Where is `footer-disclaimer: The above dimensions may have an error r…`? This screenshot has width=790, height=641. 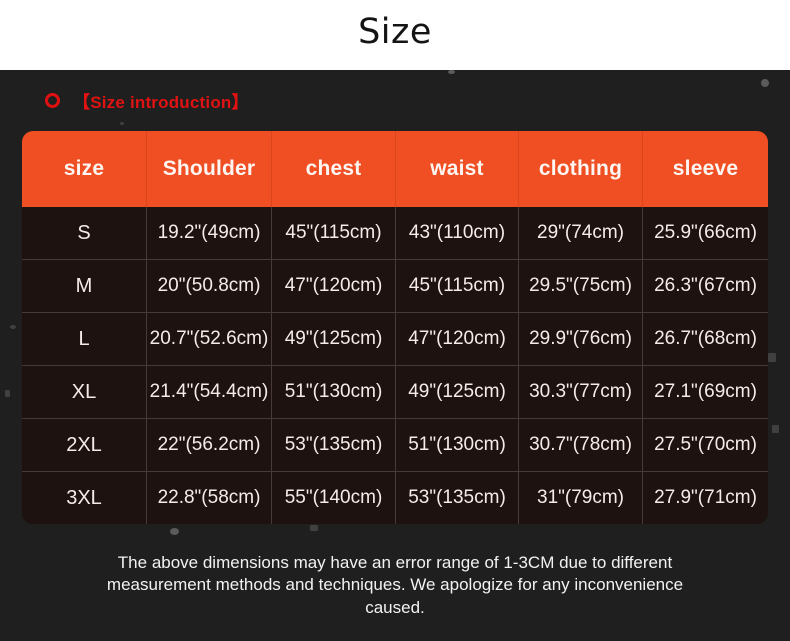
footer-disclaimer: The above dimensions may have an error r… is located at coordinates (395, 585).